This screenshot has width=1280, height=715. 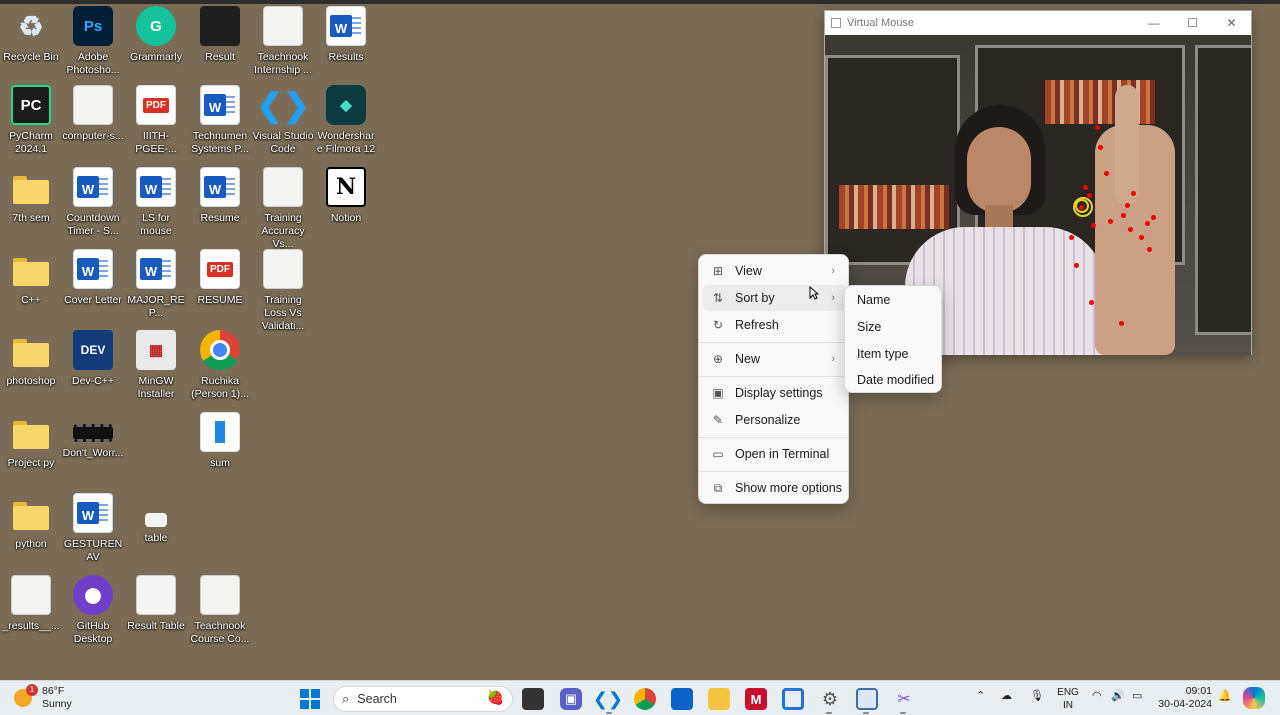 I want to click on desktop-icon-sum: sum, so click(x=220, y=441).